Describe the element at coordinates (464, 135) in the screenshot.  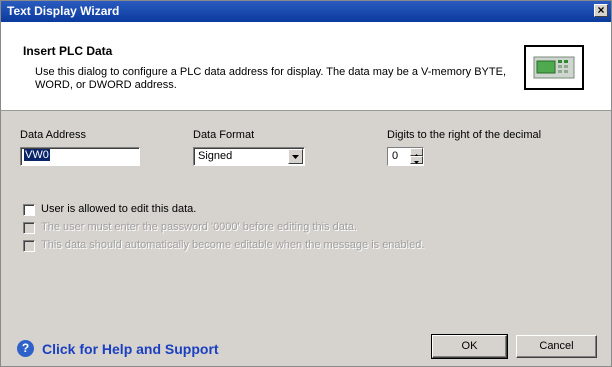
I see `digits-label: Digits to the right of the decimal` at that location.